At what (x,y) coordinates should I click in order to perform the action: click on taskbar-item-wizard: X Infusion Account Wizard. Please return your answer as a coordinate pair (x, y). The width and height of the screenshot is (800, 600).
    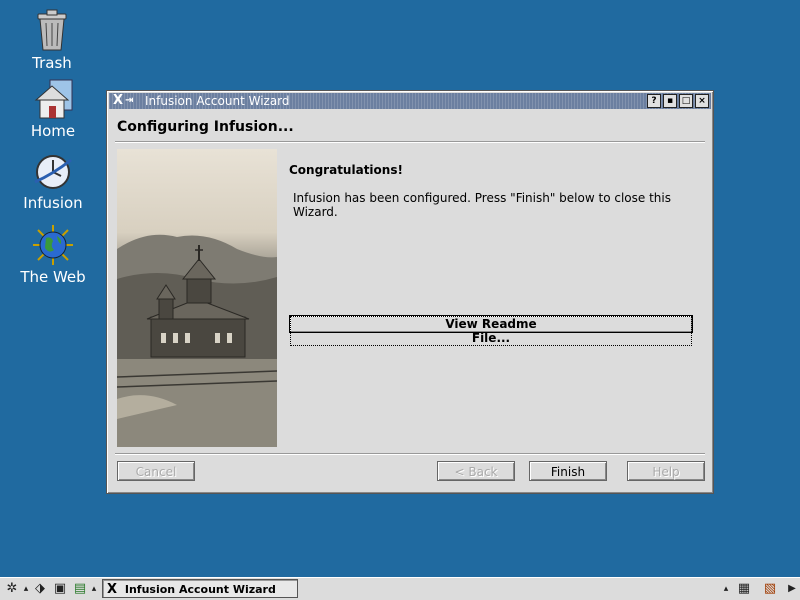
    Looking at the image, I should click on (200, 588).